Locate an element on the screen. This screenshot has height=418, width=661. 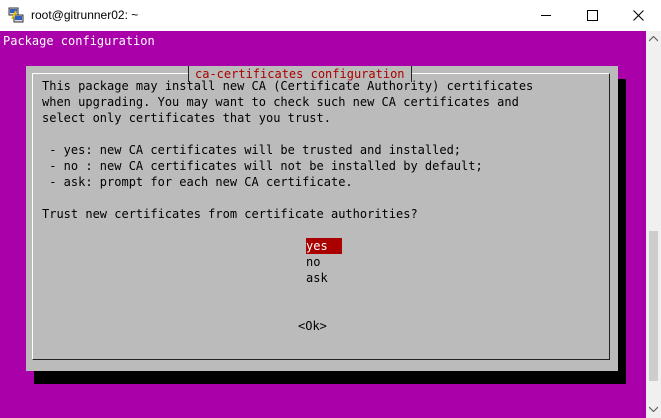
chevron-down-icon is located at coordinates (653, 409).